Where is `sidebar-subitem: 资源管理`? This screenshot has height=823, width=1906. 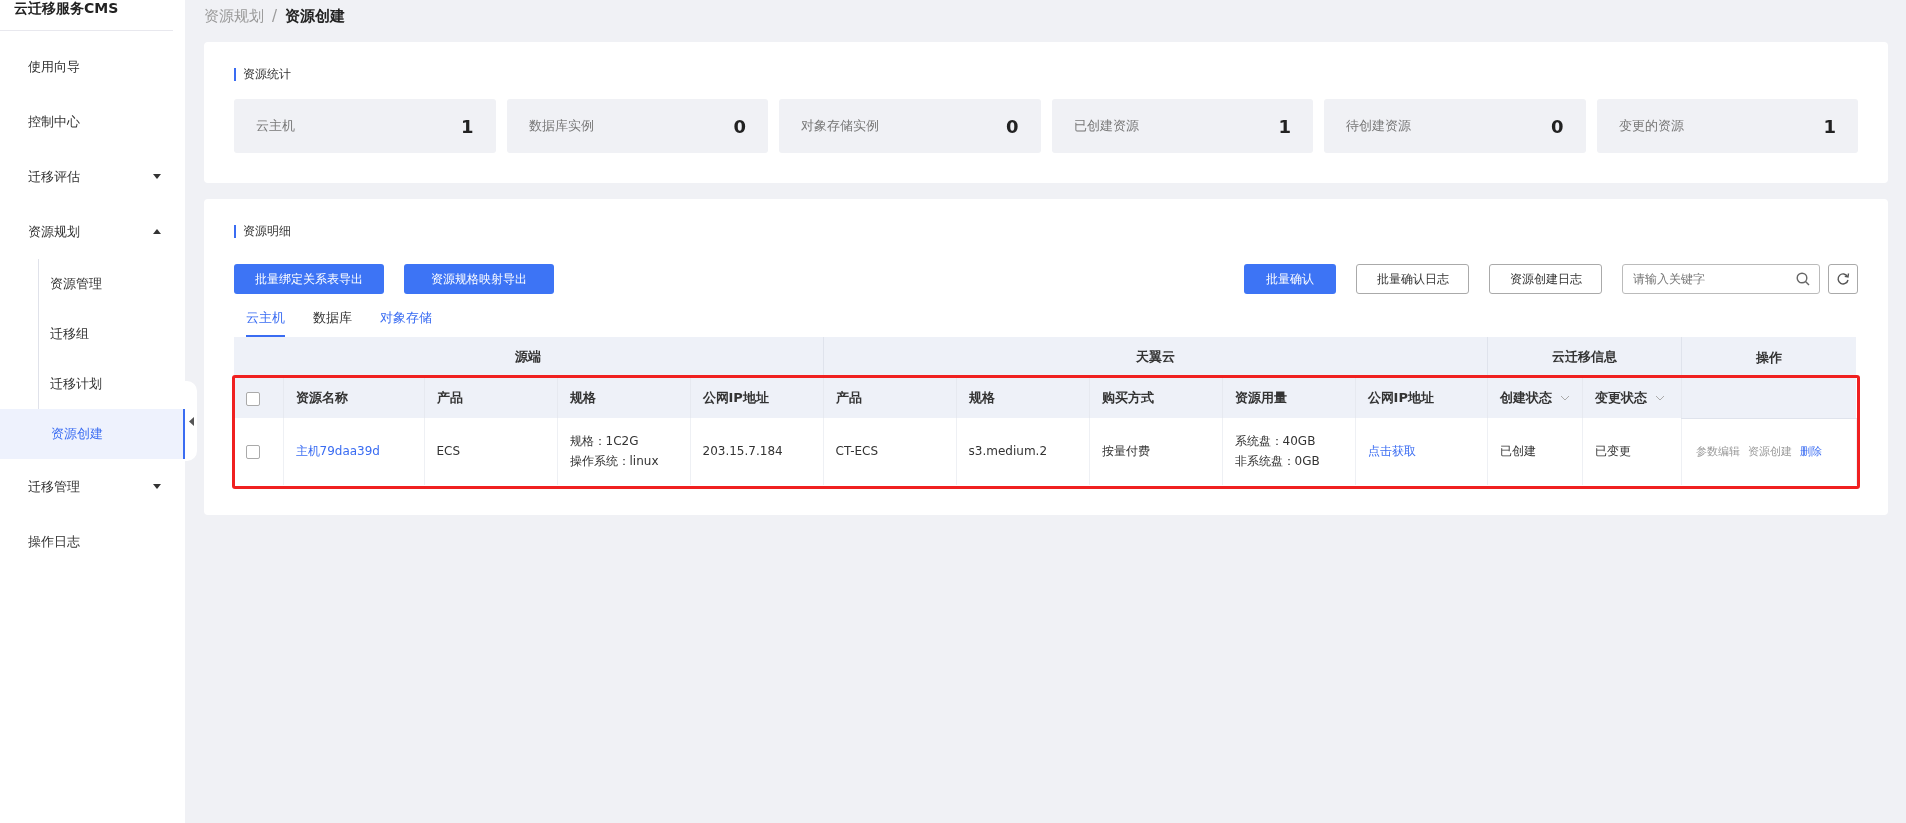
sidebar-subitem: 资源管理 is located at coordinates (111, 284).